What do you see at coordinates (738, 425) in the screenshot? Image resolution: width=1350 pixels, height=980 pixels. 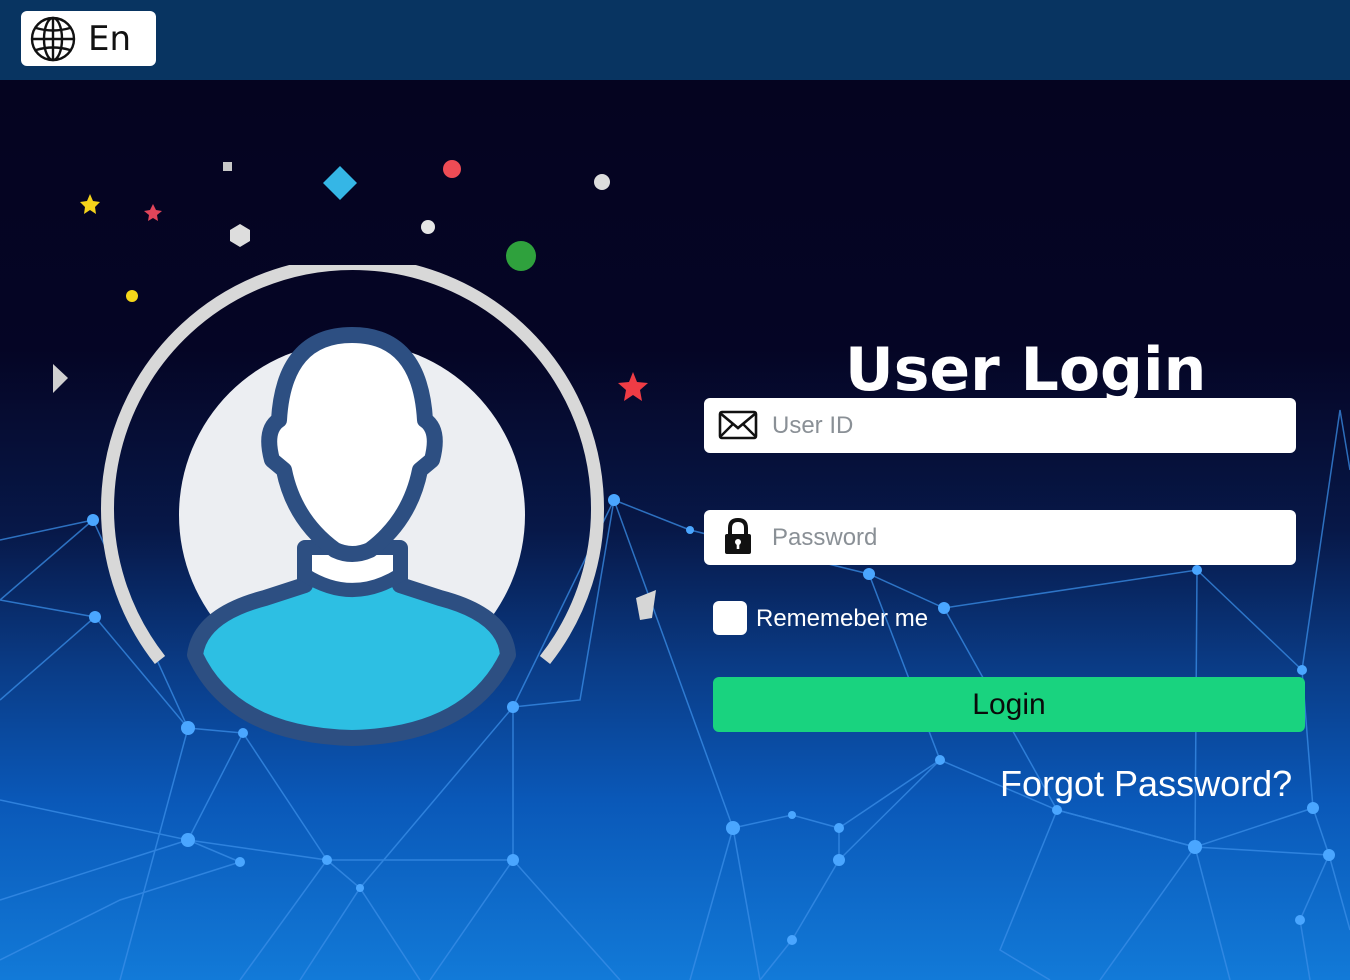 I see `envelope-icon` at bounding box center [738, 425].